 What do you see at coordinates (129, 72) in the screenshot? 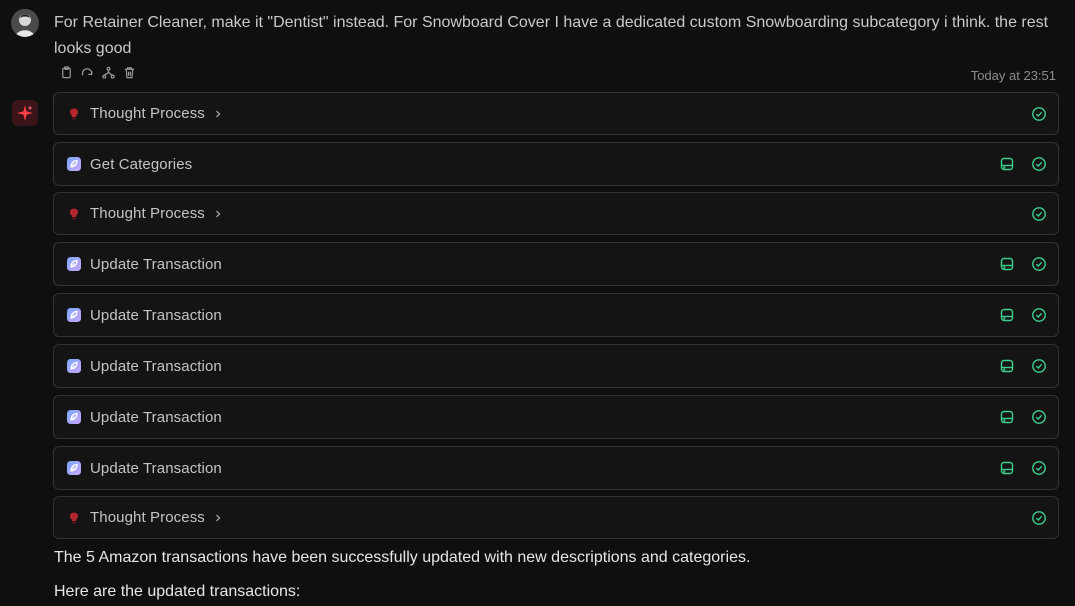
I see `trash-icon` at bounding box center [129, 72].